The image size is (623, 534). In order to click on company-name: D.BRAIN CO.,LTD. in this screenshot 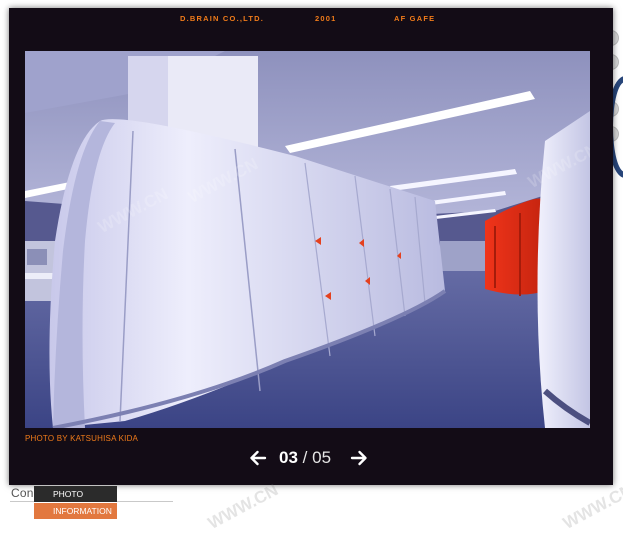, I will do `click(222, 18)`.